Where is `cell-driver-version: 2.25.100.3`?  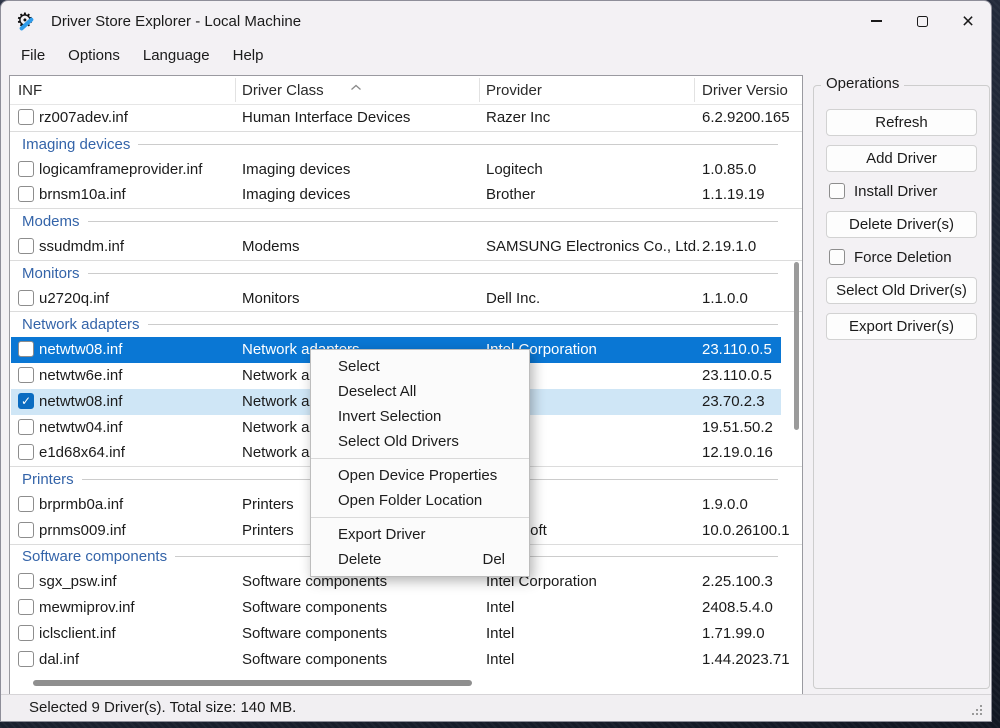 cell-driver-version: 2.25.100.3 is located at coordinates (737, 582).